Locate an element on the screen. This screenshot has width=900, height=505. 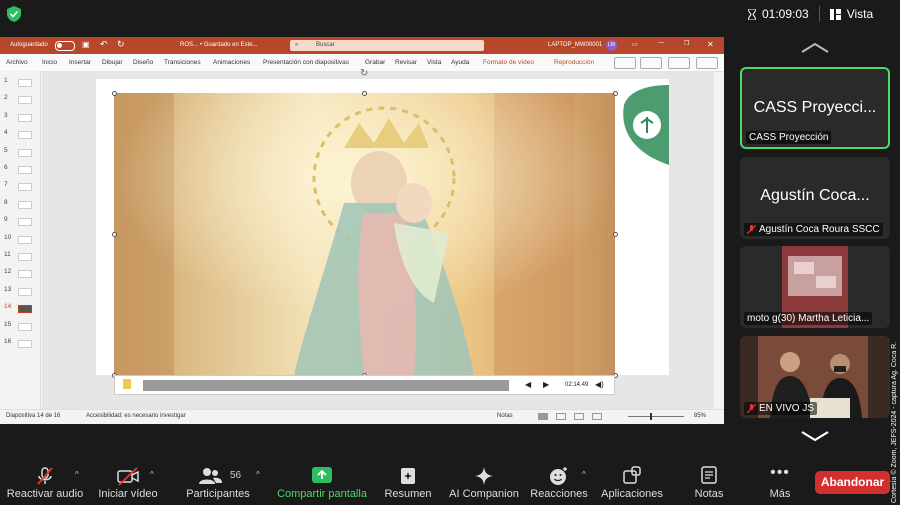
volume-icon: ◀) is located at coordinates (599, 384).